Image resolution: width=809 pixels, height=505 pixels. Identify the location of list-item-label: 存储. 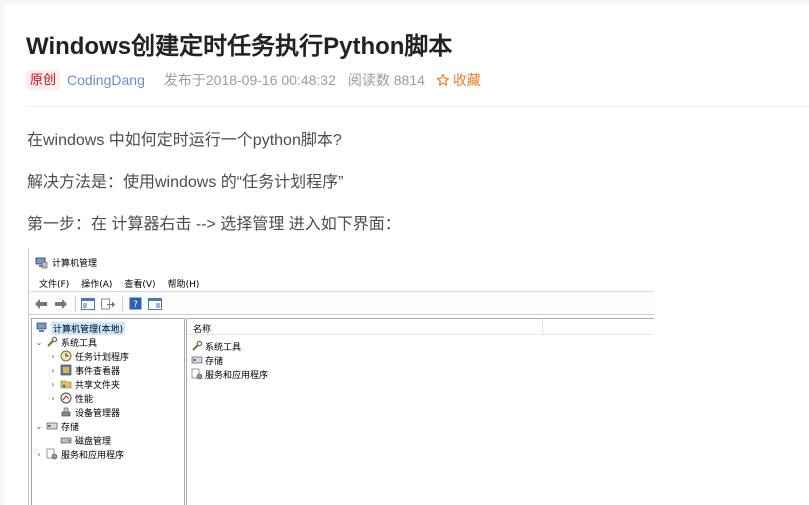
(214, 361).